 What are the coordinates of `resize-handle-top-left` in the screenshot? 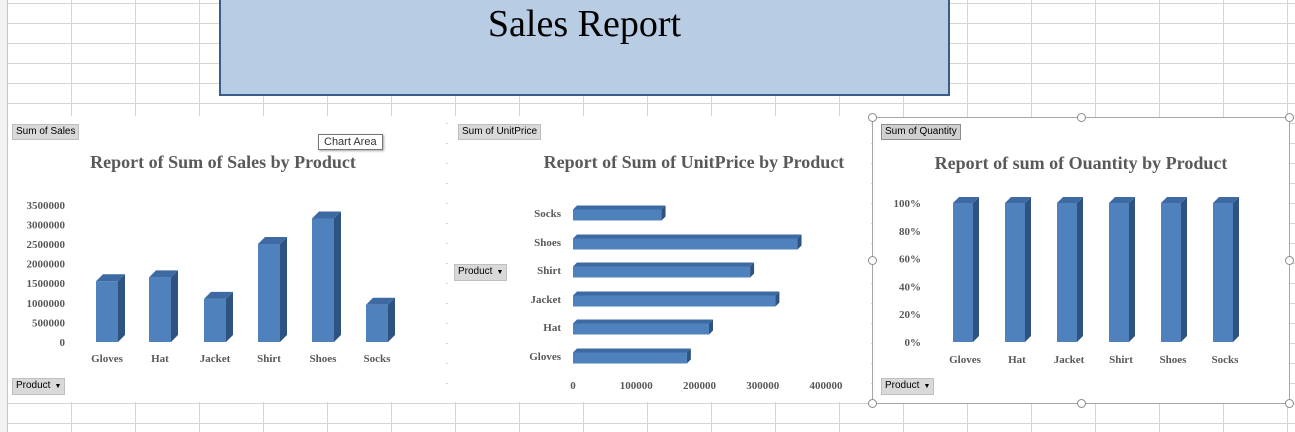 It's located at (872, 117).